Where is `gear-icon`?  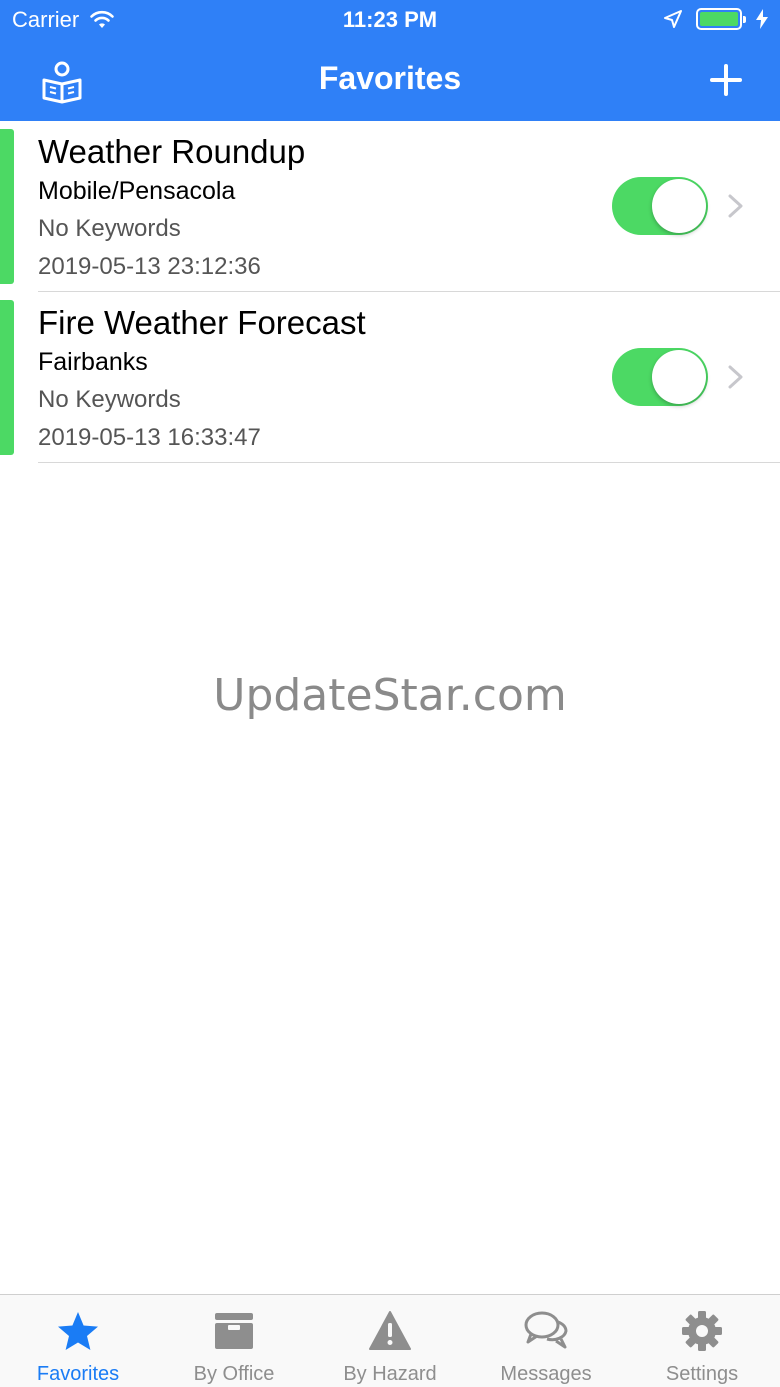 gear-icon is located at coordinates (702, 1331).